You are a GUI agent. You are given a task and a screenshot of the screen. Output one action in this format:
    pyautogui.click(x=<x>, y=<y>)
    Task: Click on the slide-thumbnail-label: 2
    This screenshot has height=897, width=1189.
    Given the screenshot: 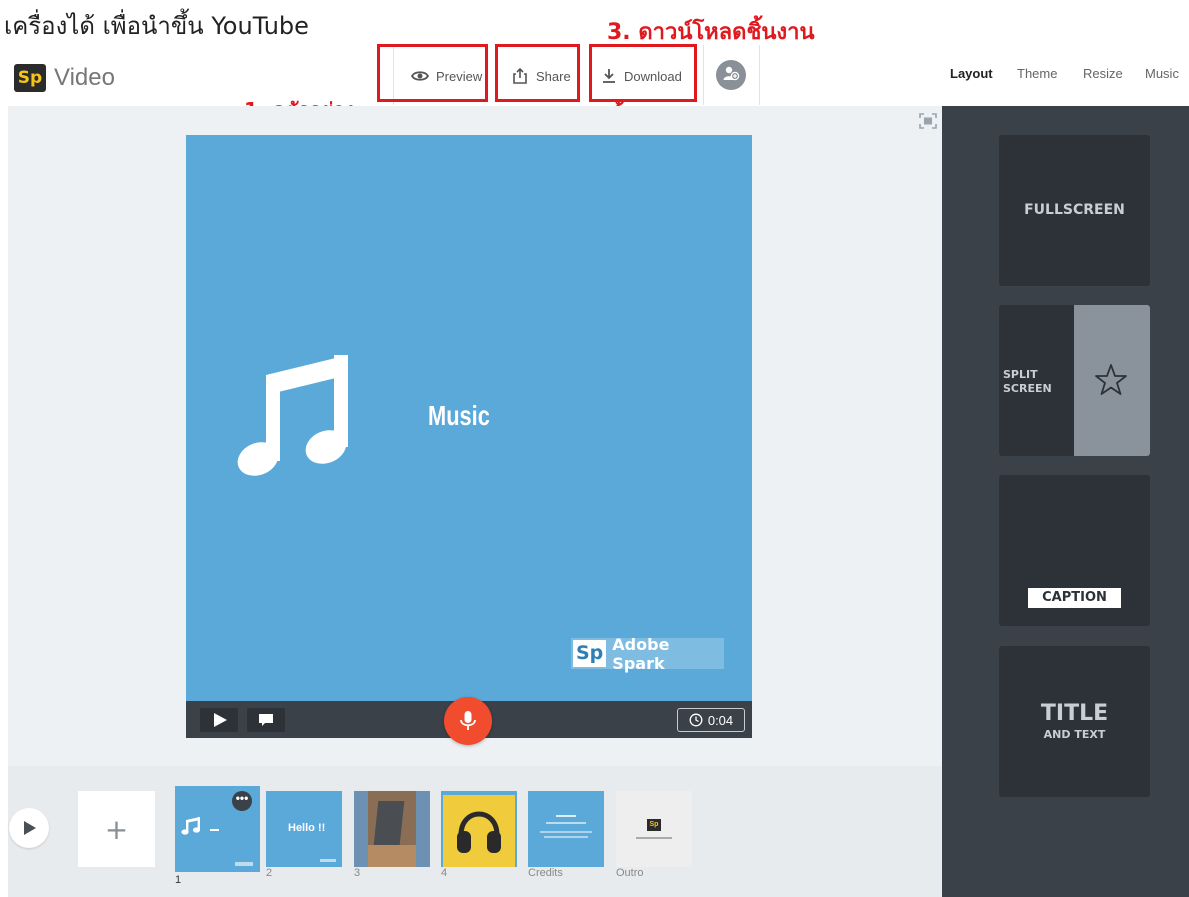 What is the action you would take?
    pyautogui.click(x=269, y=873)
    